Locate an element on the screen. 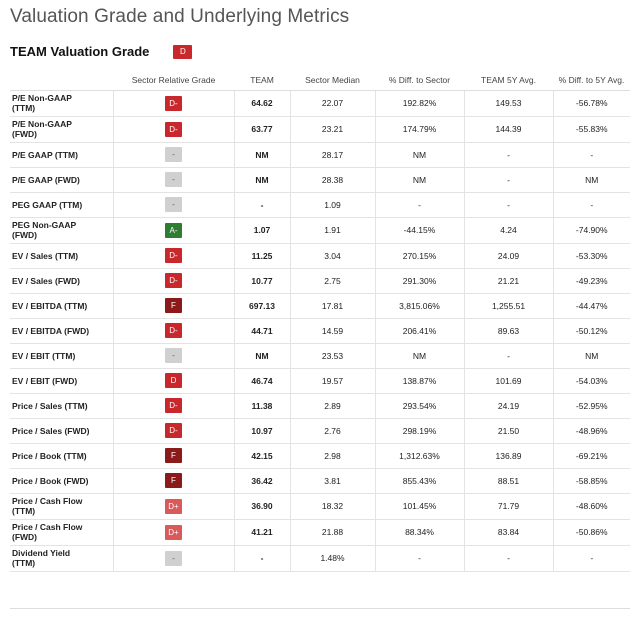  sector-median-value: 2.89 is located at coordinates (332, 406).